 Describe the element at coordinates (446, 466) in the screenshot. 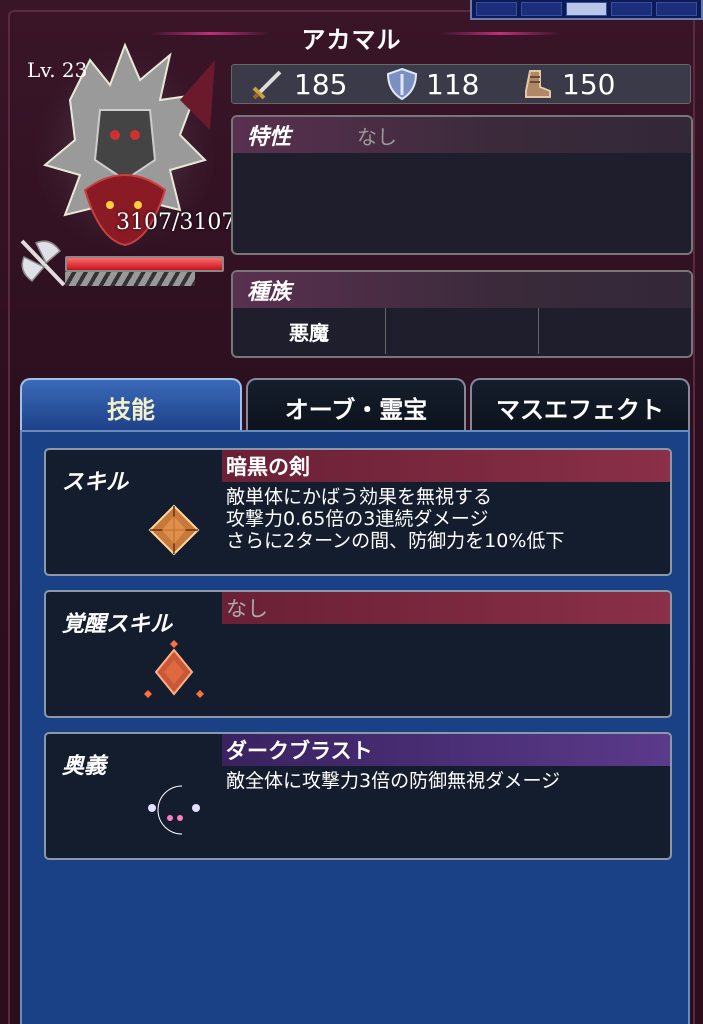

I see `skill-name: 暗黒の剣` at that location.